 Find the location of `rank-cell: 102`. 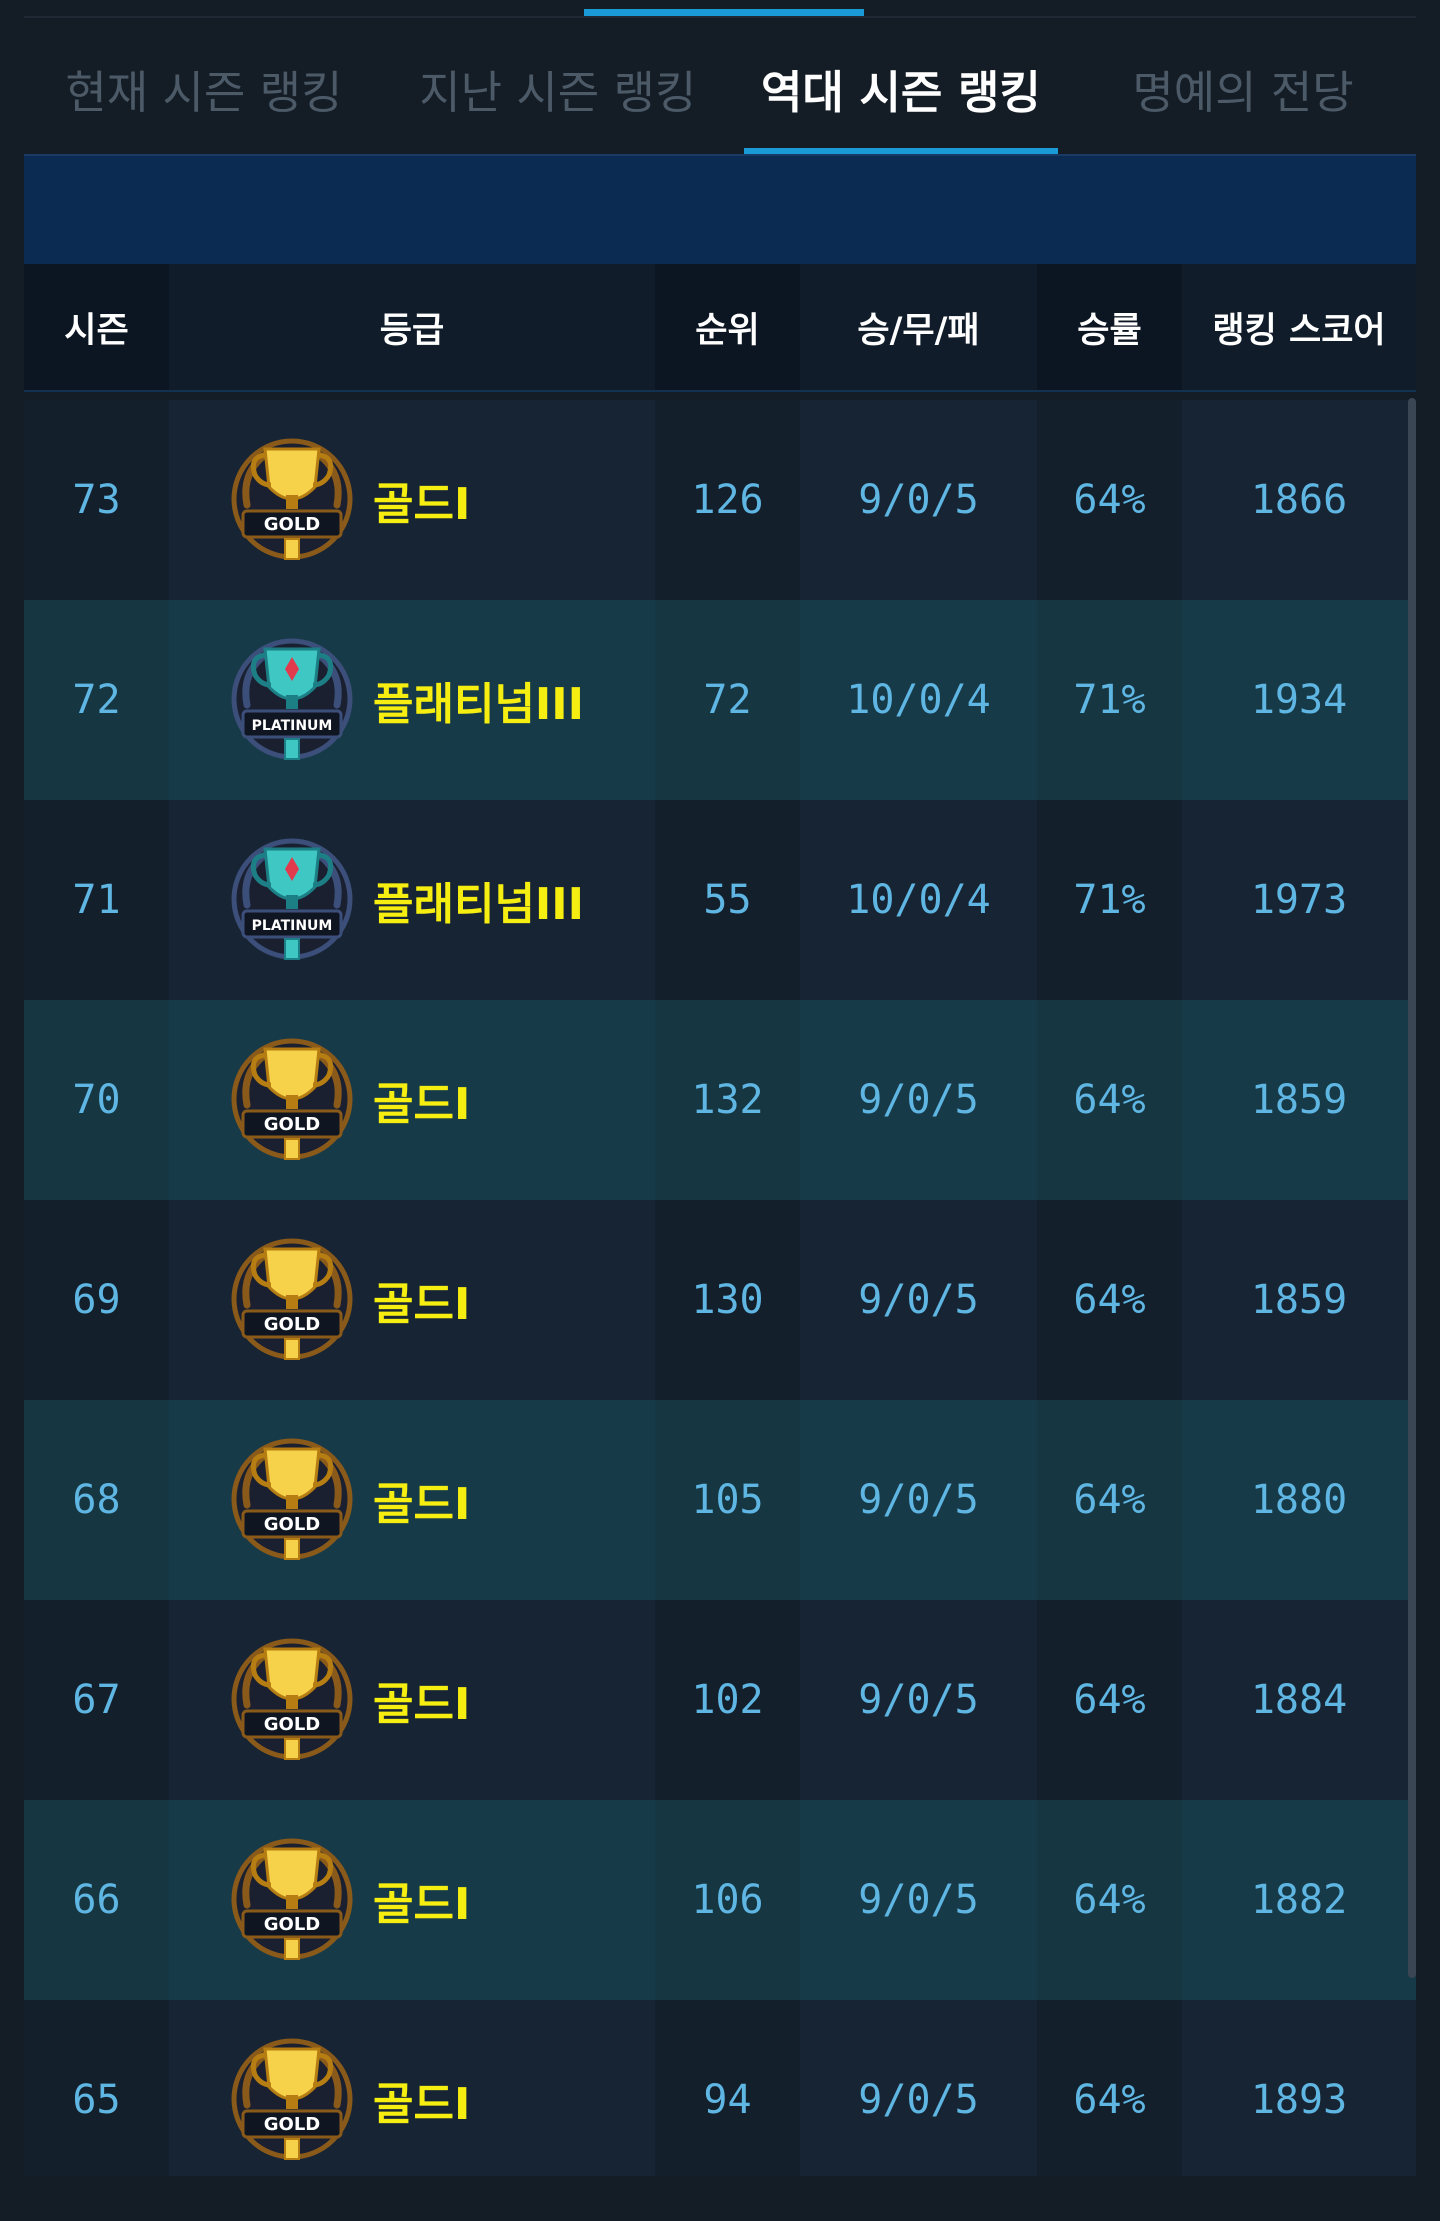

rank-cell: 102 is located at coordinates (727, 1700).